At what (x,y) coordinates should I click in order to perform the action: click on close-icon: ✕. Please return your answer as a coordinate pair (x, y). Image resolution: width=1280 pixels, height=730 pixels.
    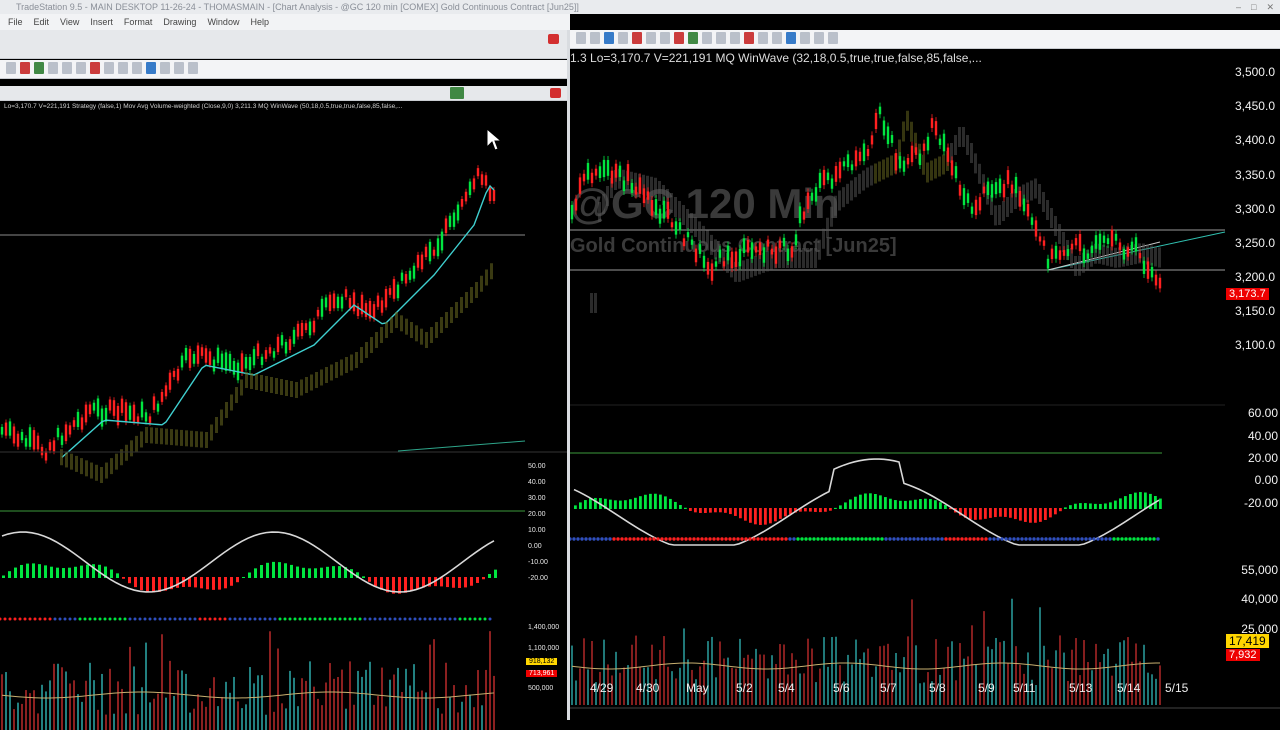
    Looking at the image, I should click on (1270, 7).